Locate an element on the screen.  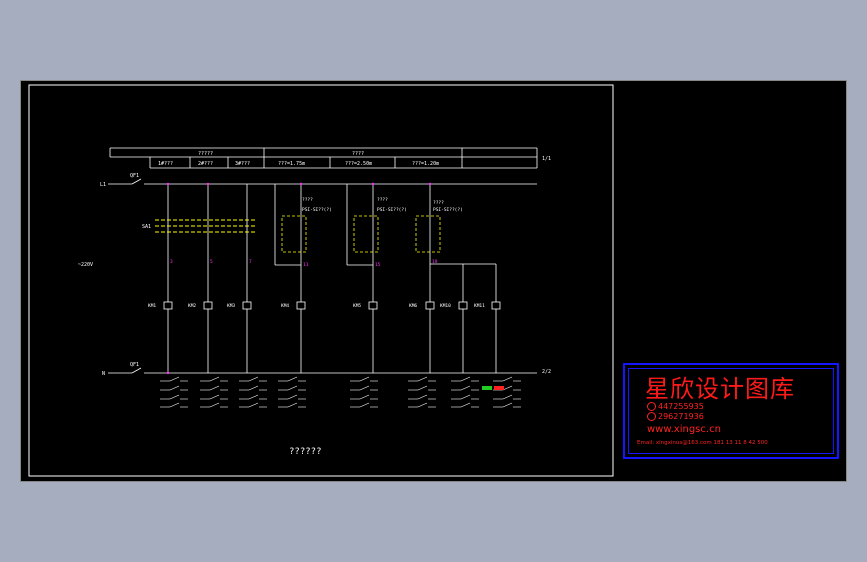
qf1-bottom-label: QF1 is located at coordinates (134, 365).